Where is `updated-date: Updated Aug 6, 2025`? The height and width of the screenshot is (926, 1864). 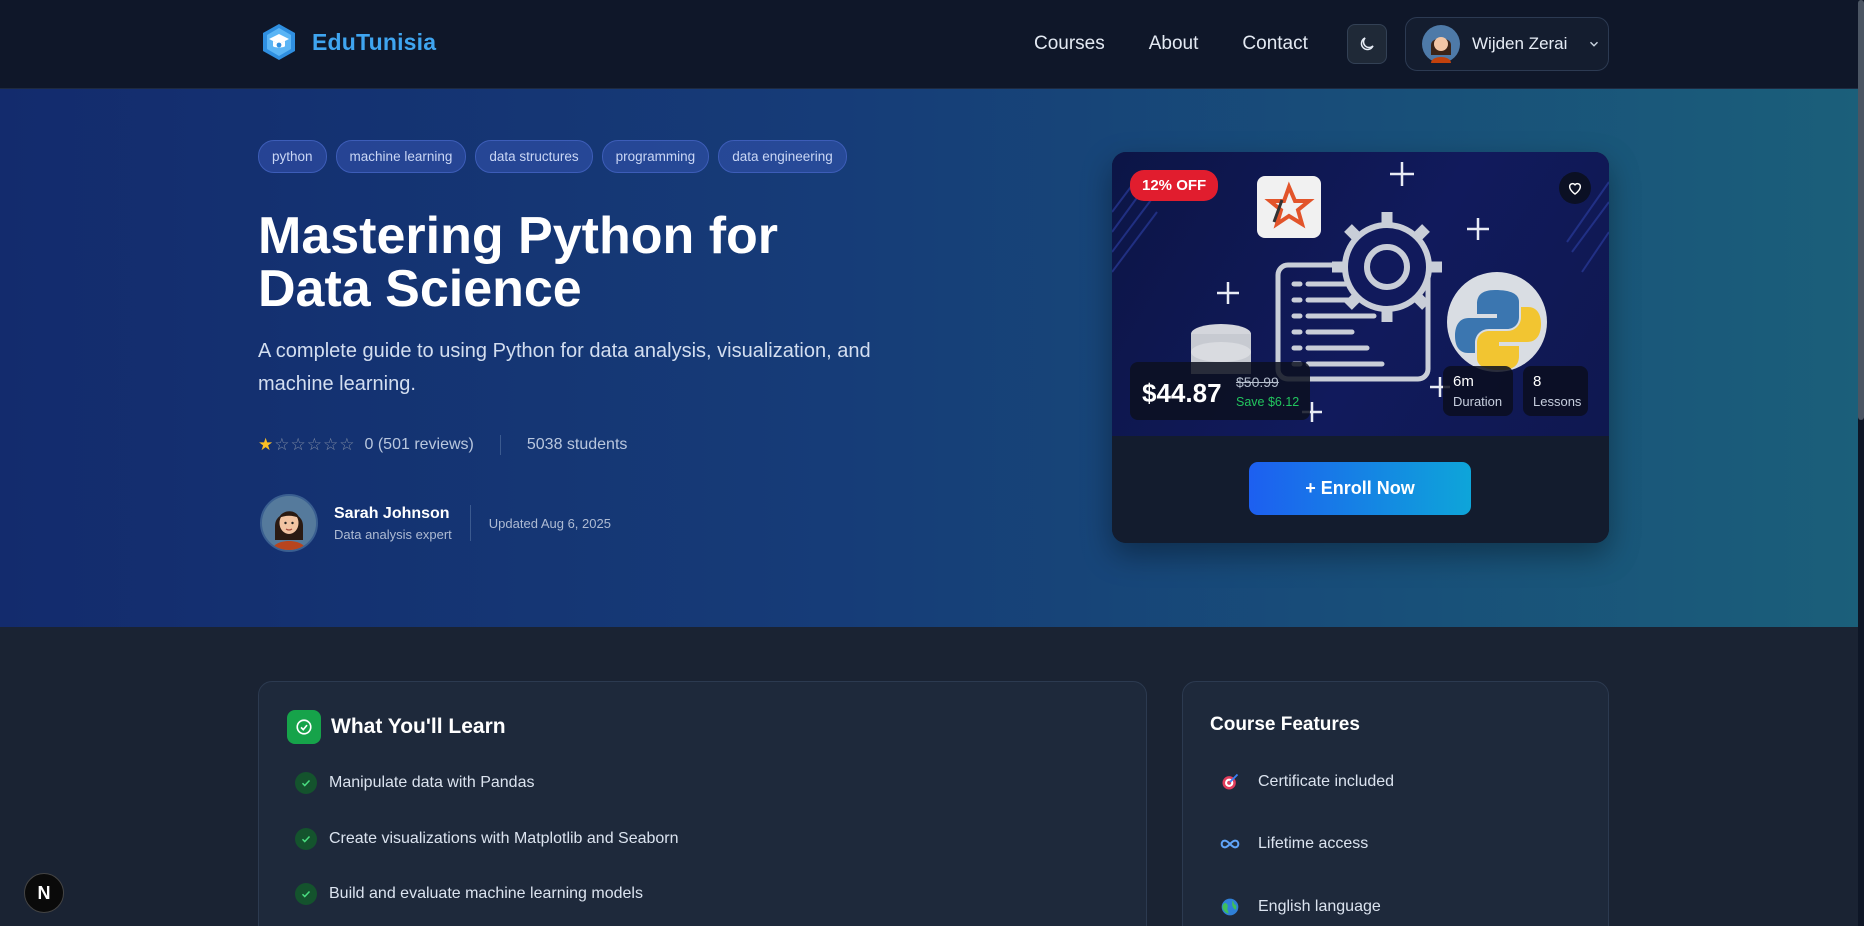 updated-date: Updated Aug 6, 2025 is located at coordinates (549, 523).